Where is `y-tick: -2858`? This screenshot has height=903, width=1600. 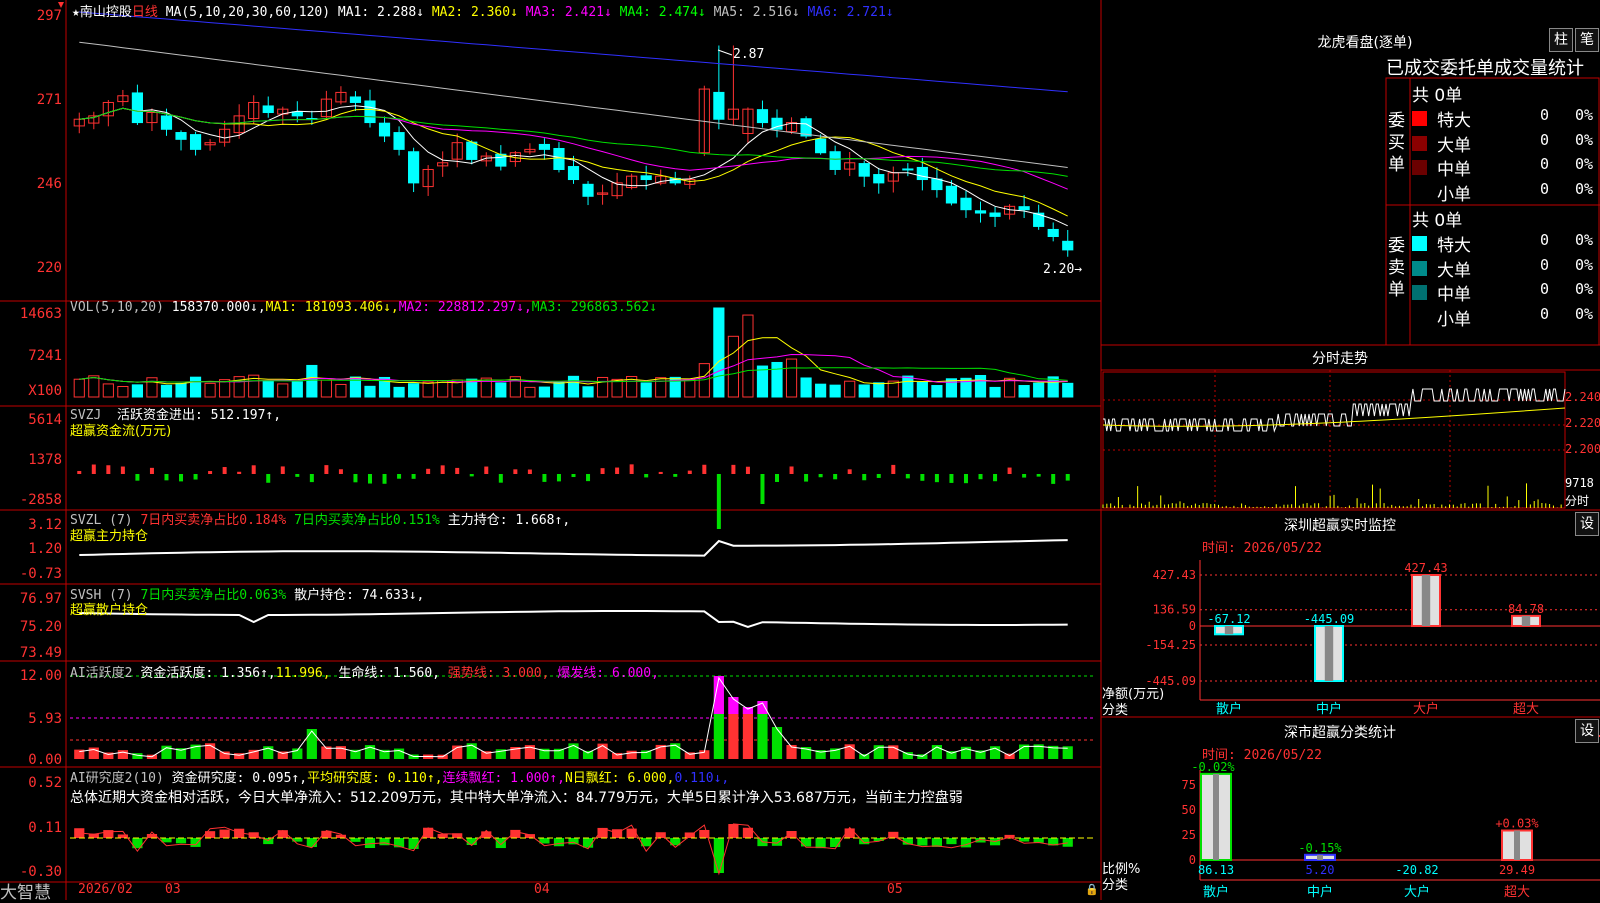
y-tick: -2858 is located at coordinates (40, 500).